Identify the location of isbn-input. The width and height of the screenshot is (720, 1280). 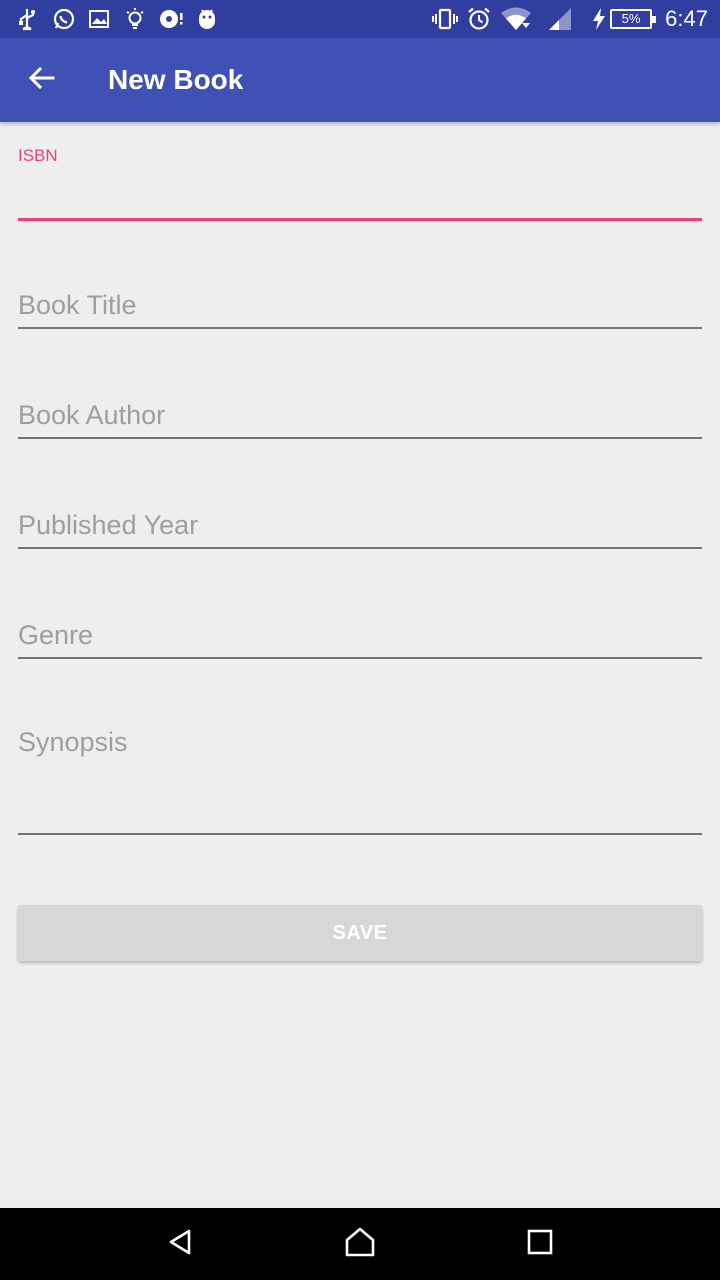
(360, 197).